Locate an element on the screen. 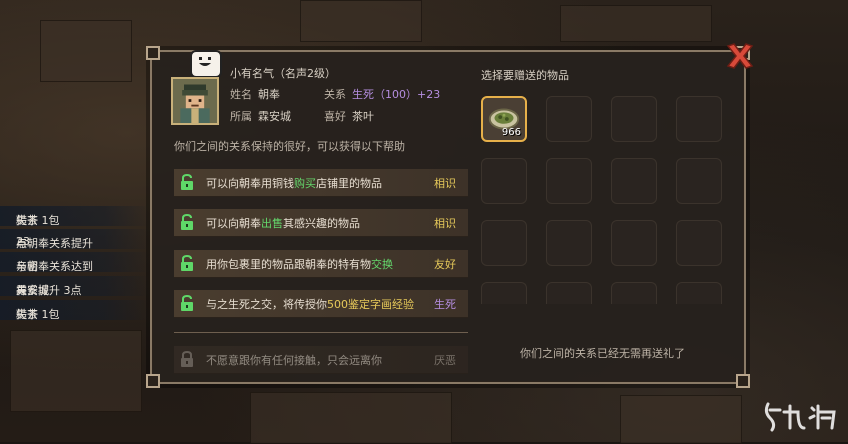 The image size is (848, 444). benefit-row-buy: 可以向朝奉用铜钱购买店铺里的物品 相识 is located at coordinates (321, 183).